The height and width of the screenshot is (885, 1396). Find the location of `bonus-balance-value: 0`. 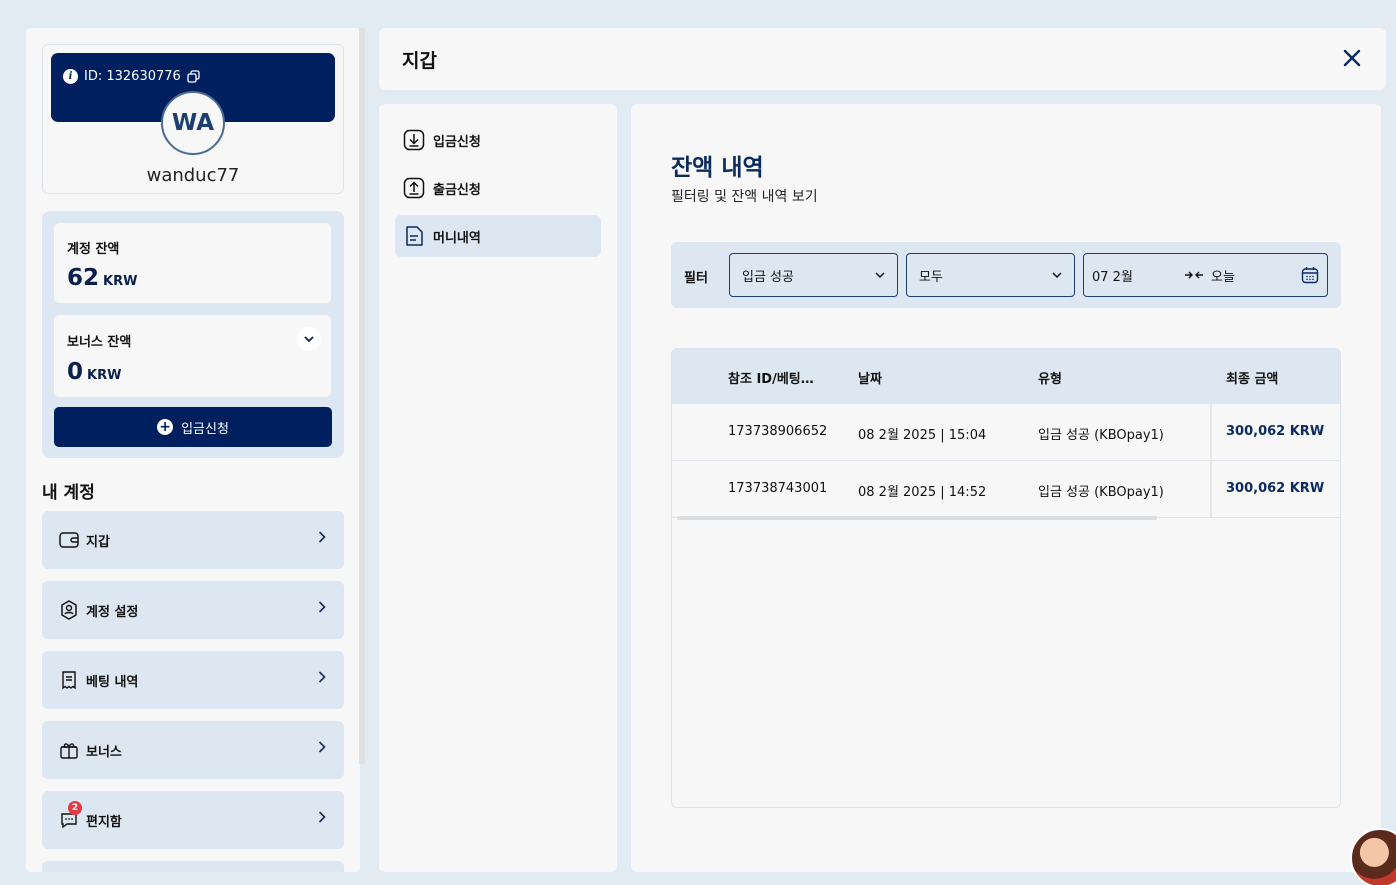

bonus-balance-value: 0 is located at coordinates (75, 372).